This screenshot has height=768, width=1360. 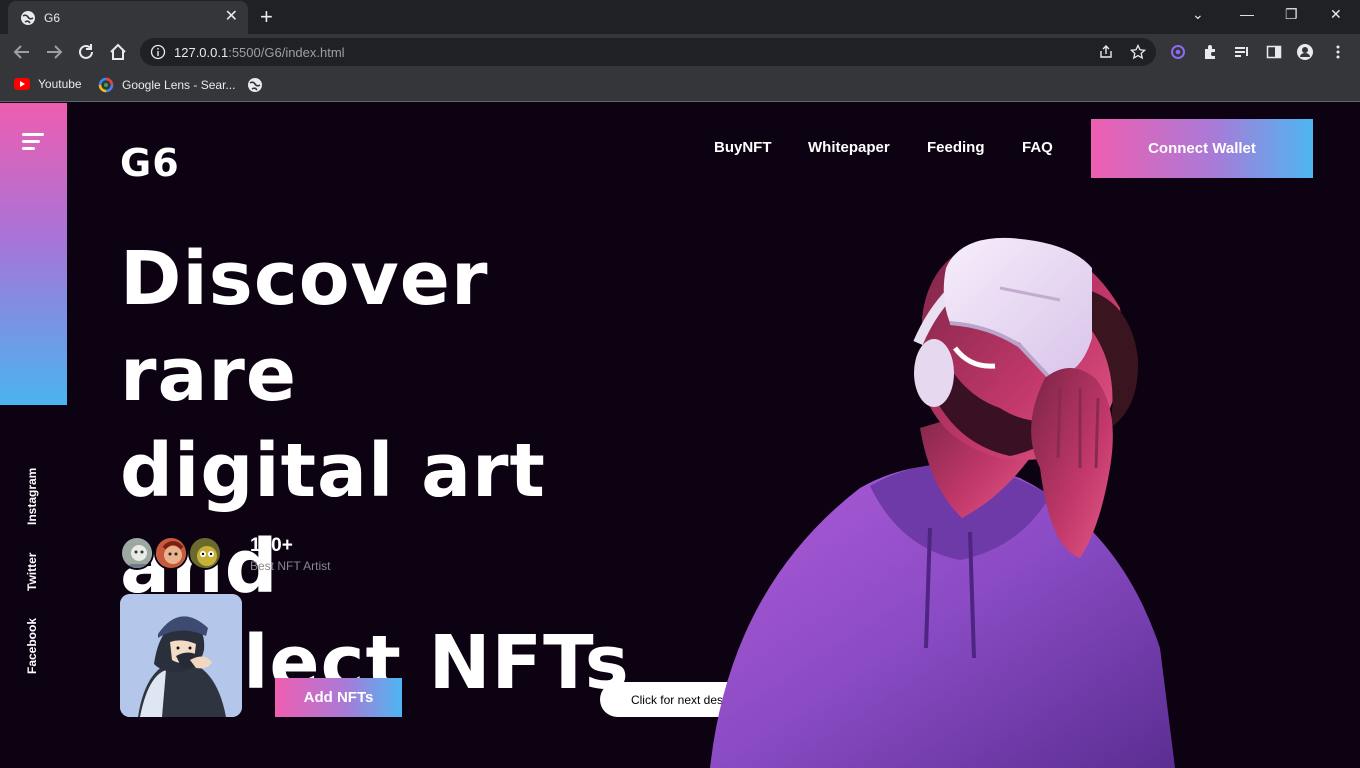 What do you see at coordinates (338, 697) in the screenshot?
I see `add-nfts-button: Add NFTs` at bounding box center [338, 697].